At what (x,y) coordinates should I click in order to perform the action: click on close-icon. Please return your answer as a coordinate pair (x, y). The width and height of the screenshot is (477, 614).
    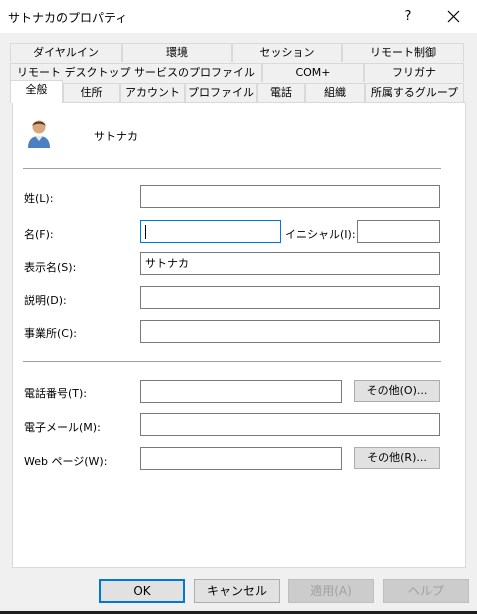
    Looking at the image, I should click on (454, 17).